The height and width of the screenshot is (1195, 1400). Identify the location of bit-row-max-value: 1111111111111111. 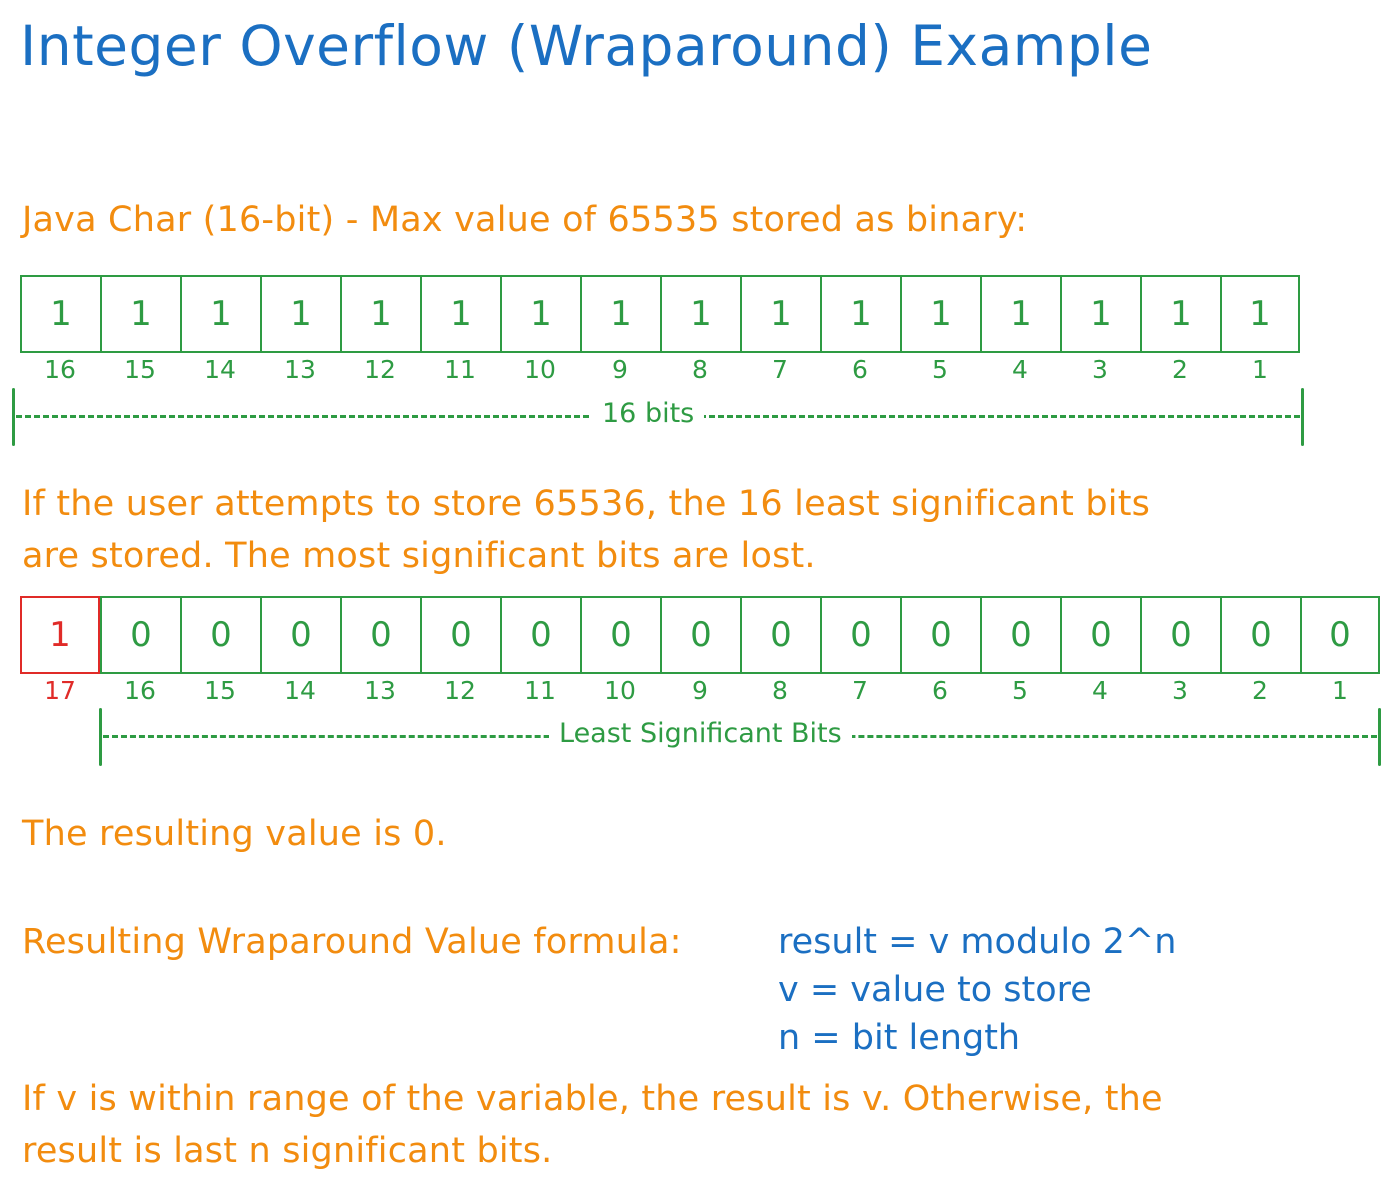
(660, 314).